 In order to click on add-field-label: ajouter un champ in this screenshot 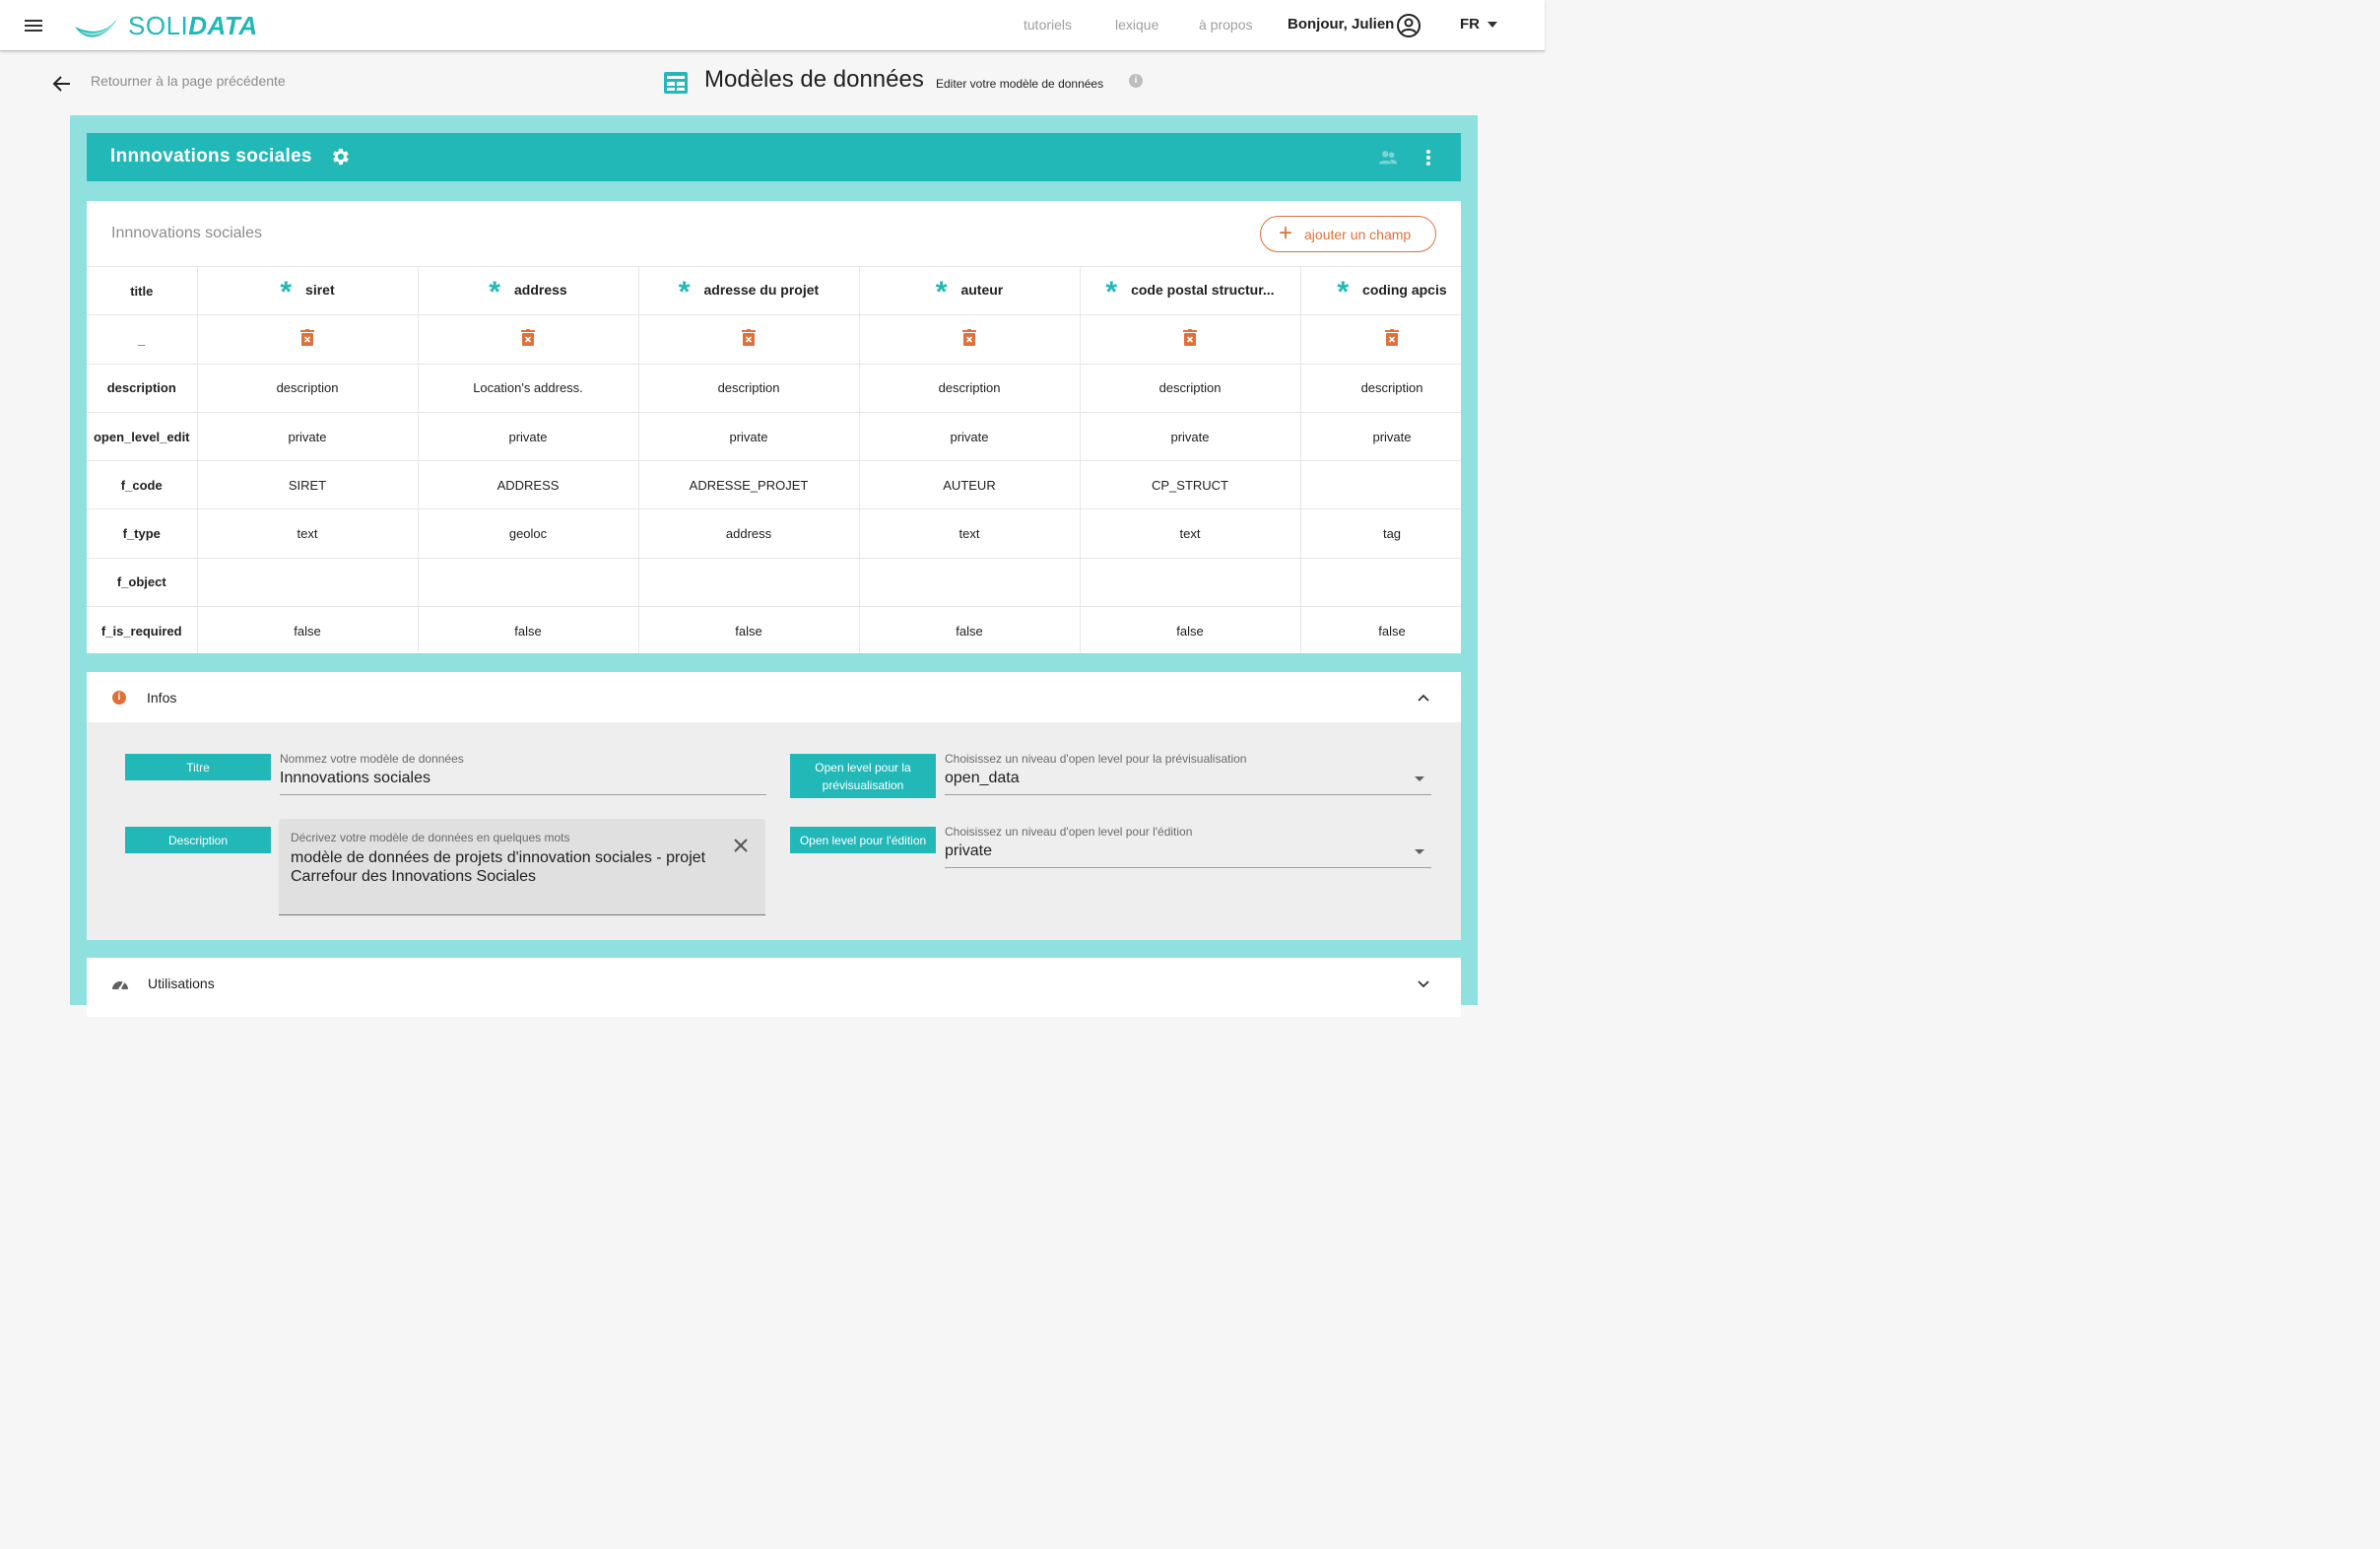, I will do `click(1358, 234)`.